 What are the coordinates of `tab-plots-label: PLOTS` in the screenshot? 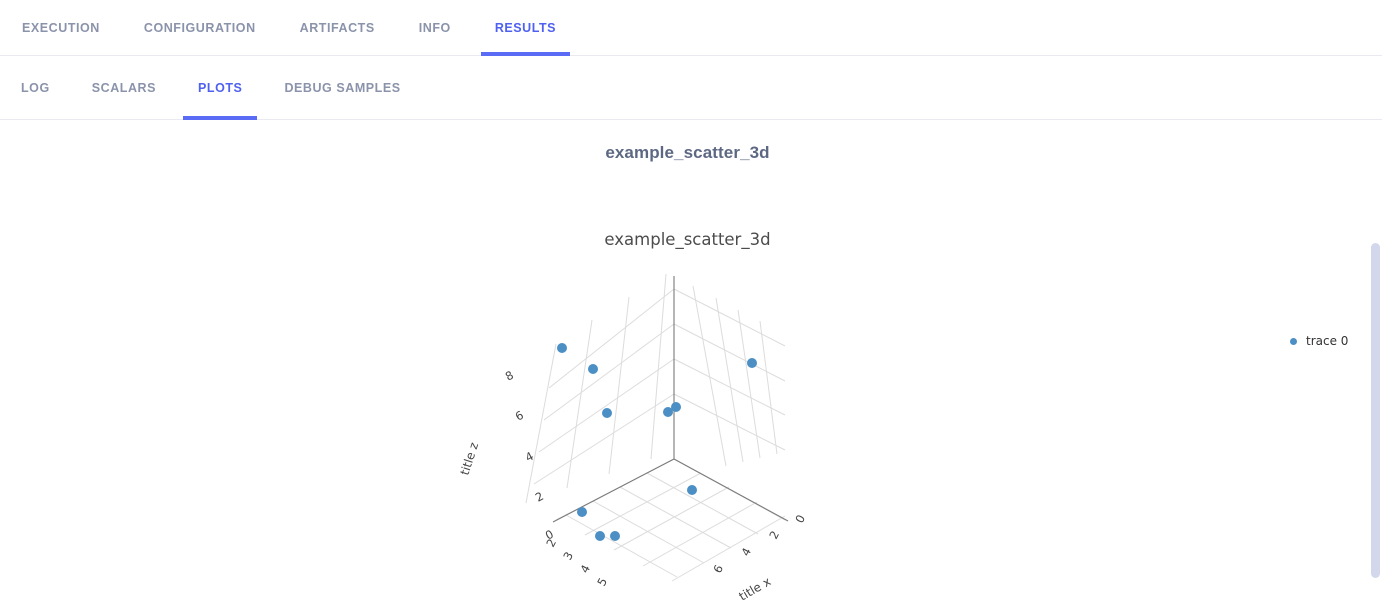 It's located at (220, 88).